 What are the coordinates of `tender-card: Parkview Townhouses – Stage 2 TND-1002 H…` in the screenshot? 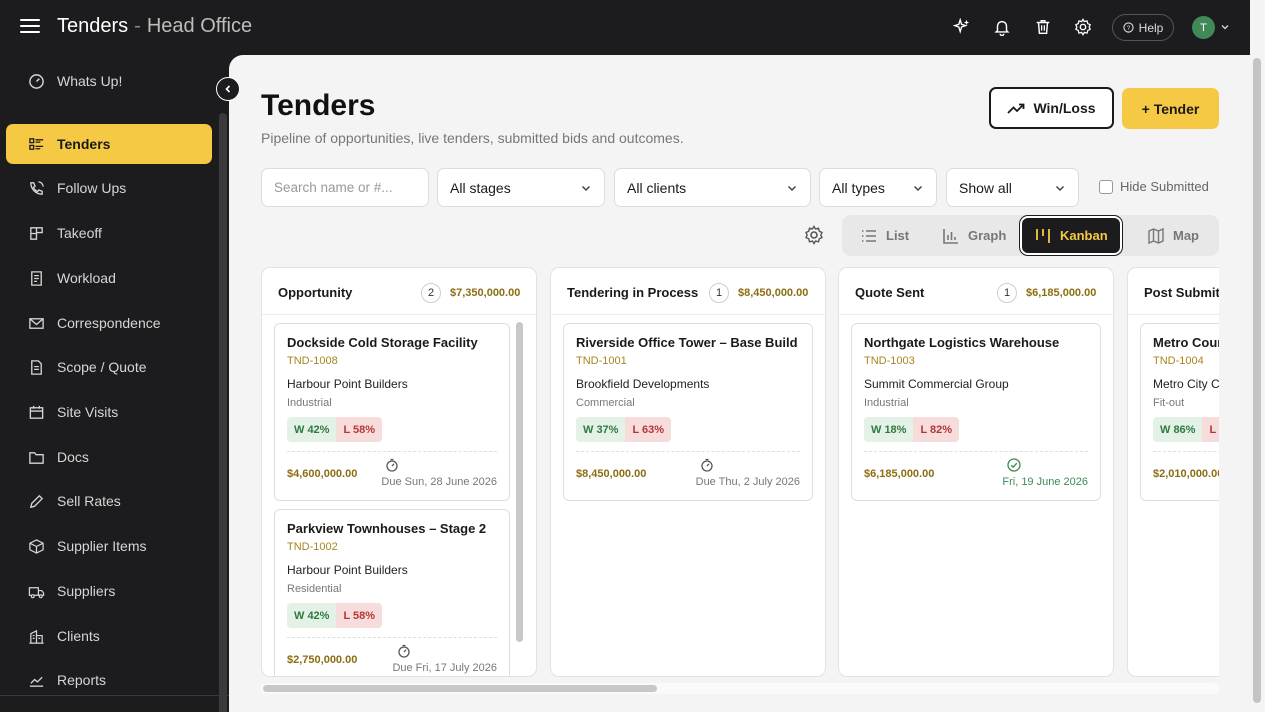 It's located at (392, 592).